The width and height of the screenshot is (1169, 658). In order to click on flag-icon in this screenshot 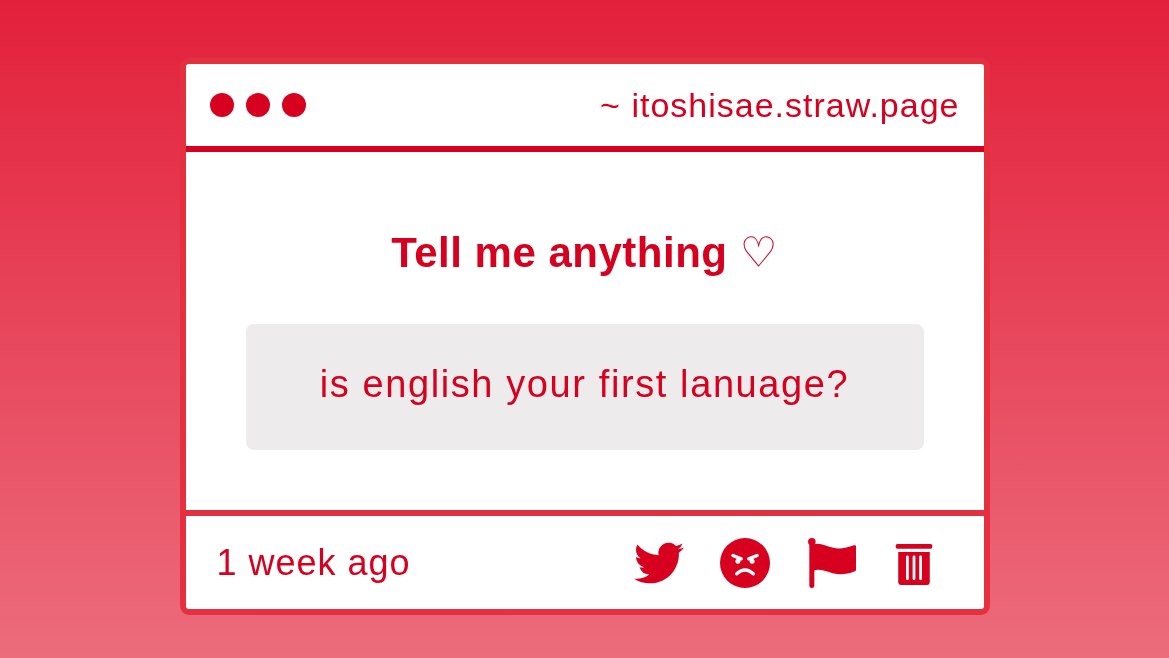, I will do `click(830, 562)`.